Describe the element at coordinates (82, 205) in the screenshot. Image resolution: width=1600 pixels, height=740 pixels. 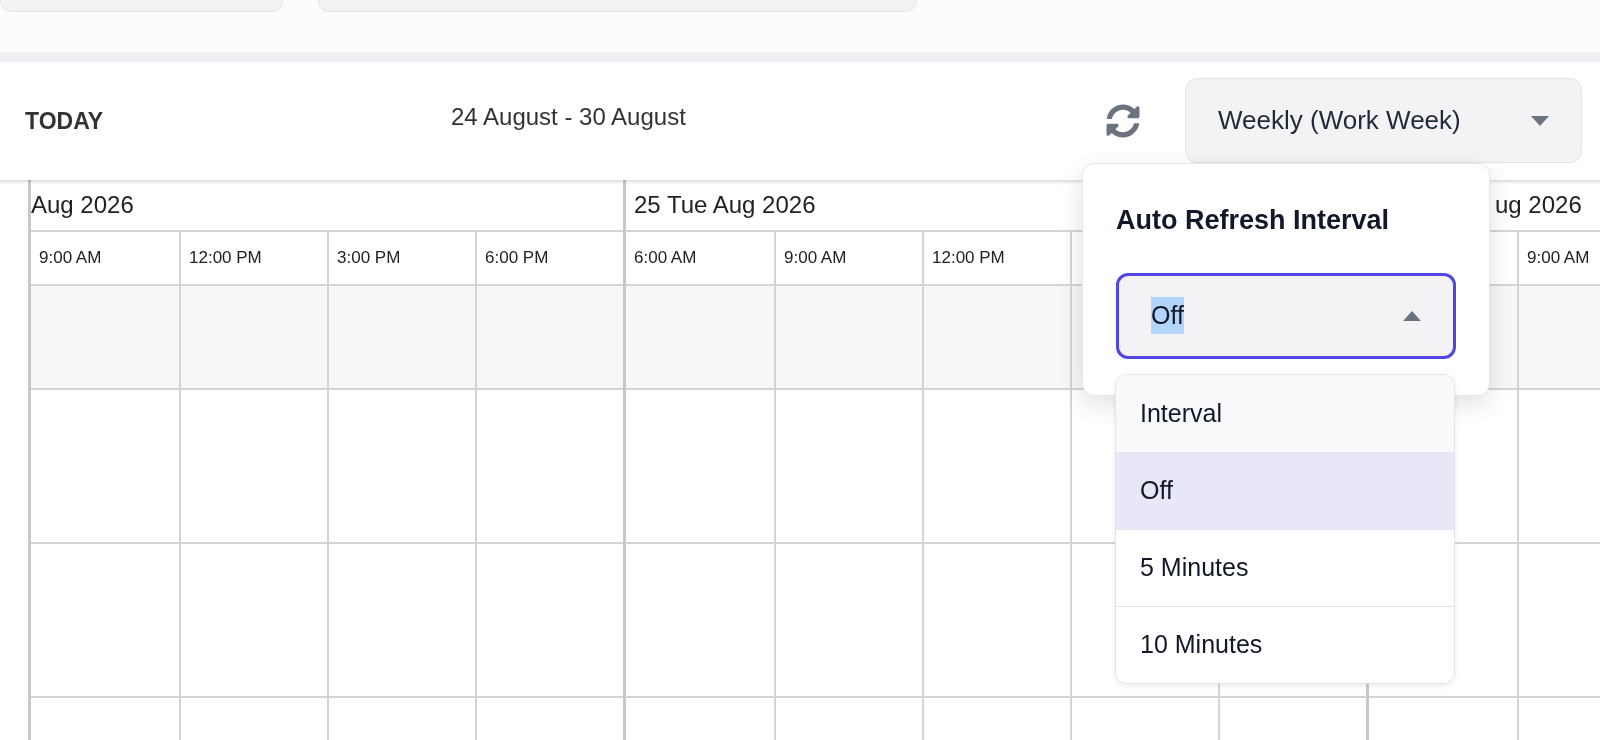
I see `day-header: Aug 2026` at that location.